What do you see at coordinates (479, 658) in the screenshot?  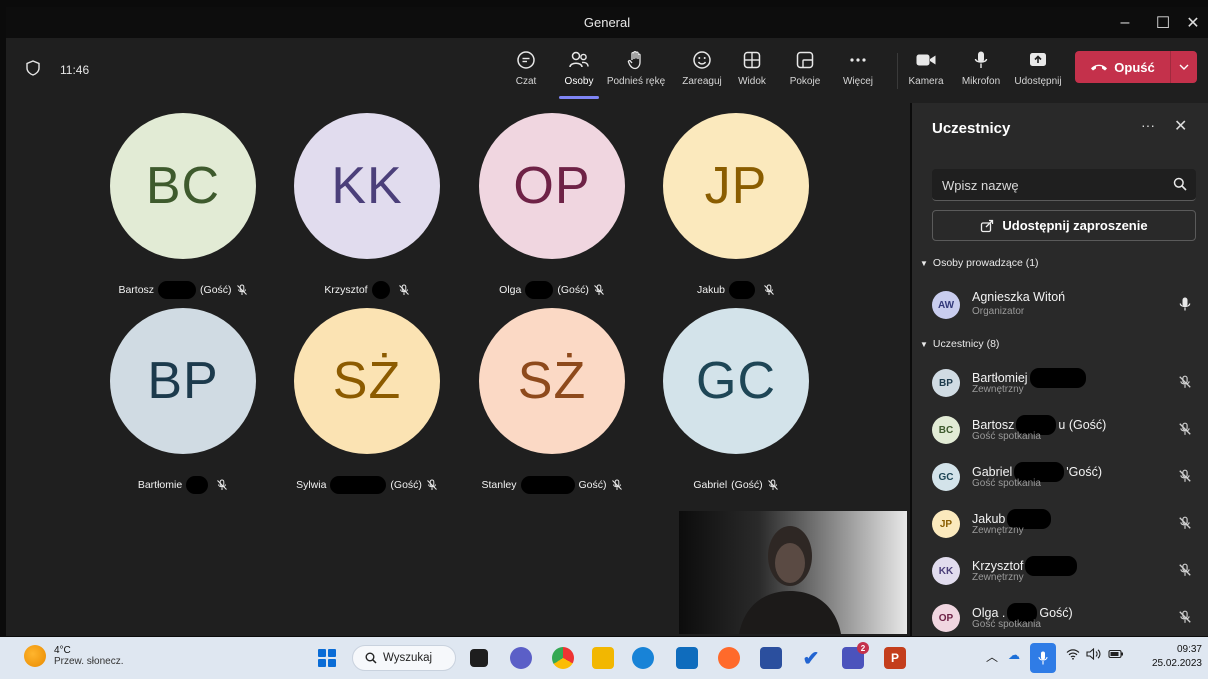 I see `task-view-icon` at bounding box center [479, 658].